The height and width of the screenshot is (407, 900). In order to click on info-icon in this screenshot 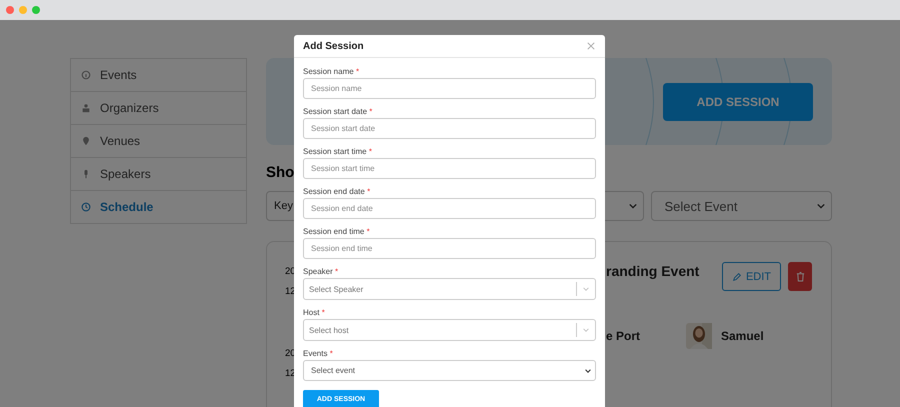, I will do `click(86, 75)`.